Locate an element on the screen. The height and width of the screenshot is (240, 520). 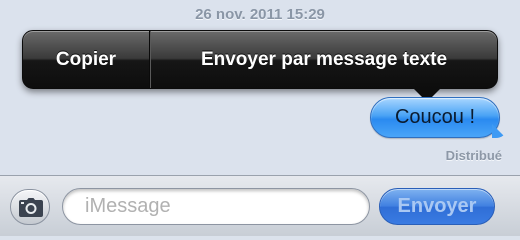
imessage-input: iMessage is located at coordinates (216, 206).